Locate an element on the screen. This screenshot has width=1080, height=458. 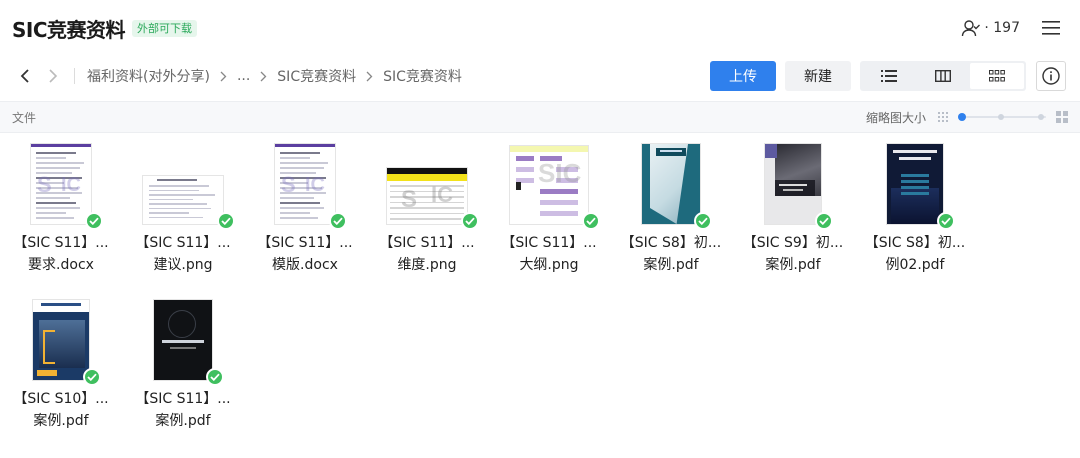
file-item: 【SIC S8】初... 例02.pdf is located at coordinates (915, 218).